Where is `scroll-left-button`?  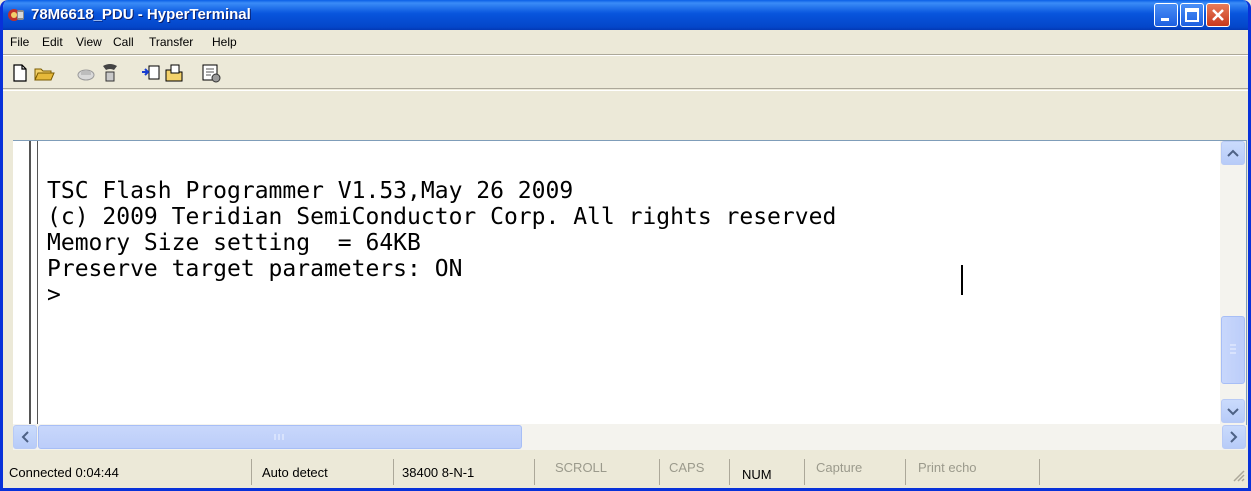 scroll-left-button is located at coordinates (25, 437).